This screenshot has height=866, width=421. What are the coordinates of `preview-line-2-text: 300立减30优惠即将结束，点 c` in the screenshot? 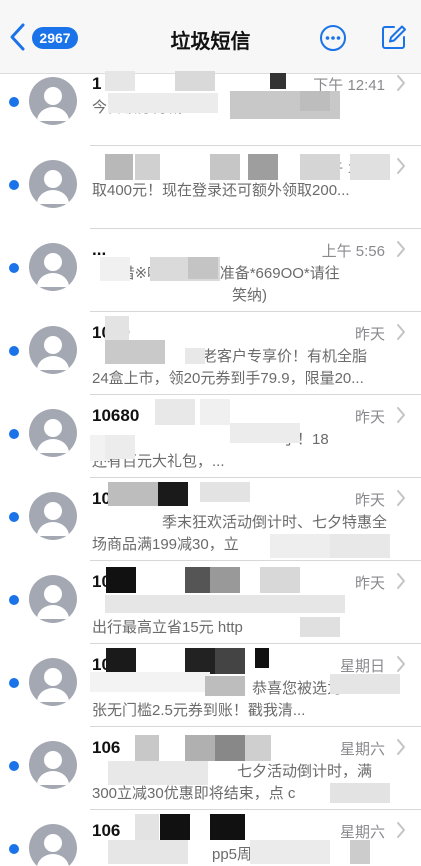 It's located at (194, 793).